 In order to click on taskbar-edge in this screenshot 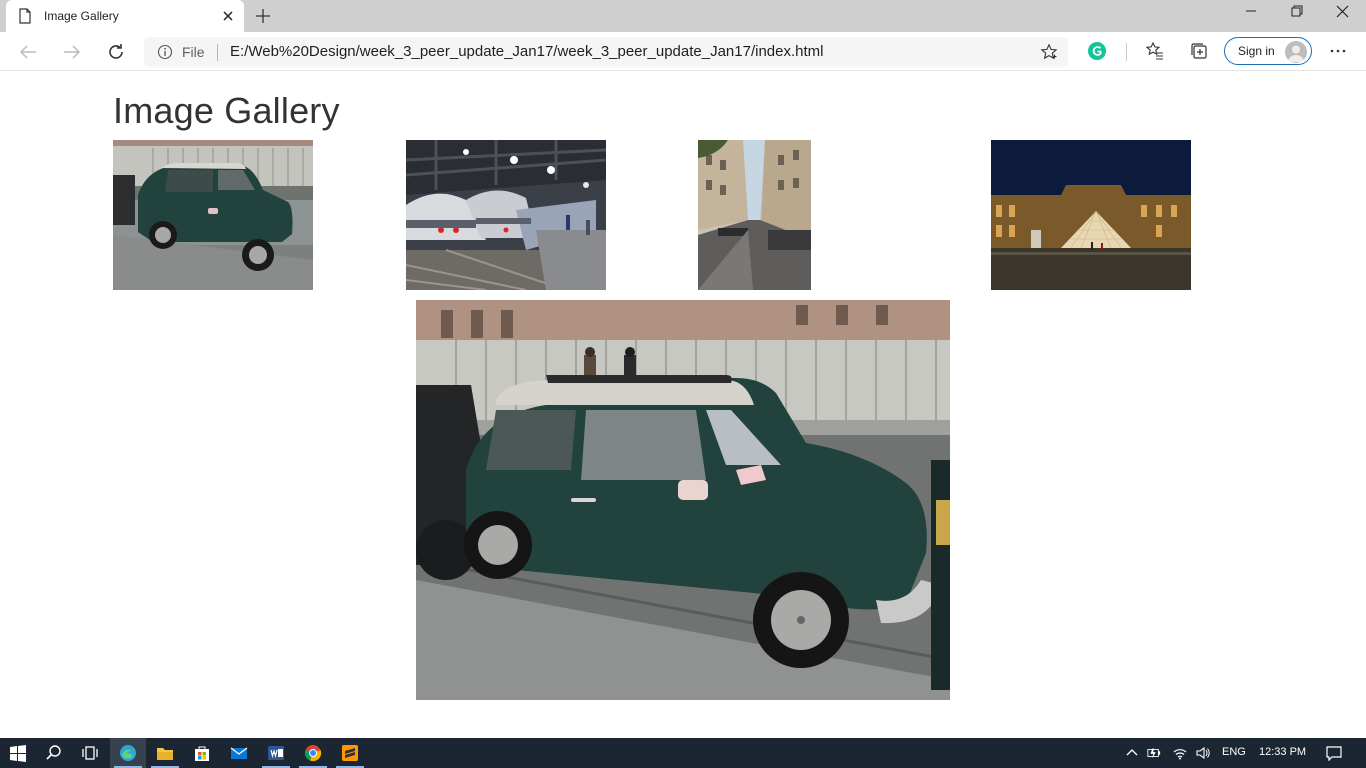, I will do `click(128, 753)`.